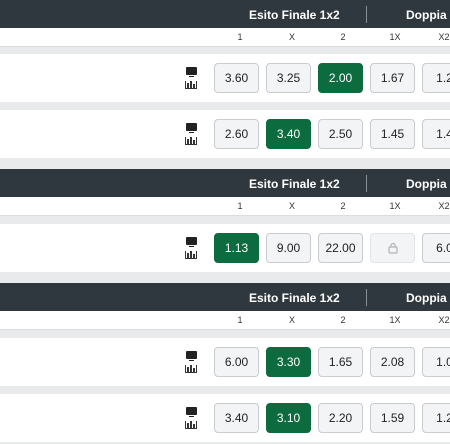  Describe the element at coordinates (288, 134) in the screenshot. I see `odds-button-selected: 3.40` at that location.